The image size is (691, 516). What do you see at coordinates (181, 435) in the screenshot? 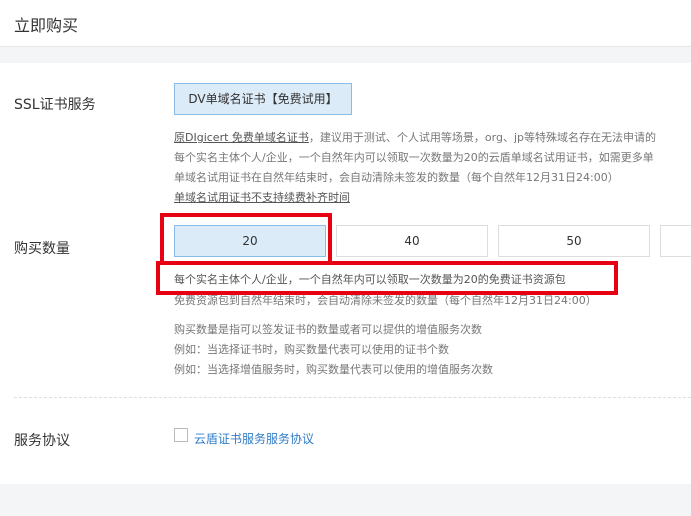
I see `agreement-checkbox` at bounding box center [181, 435].